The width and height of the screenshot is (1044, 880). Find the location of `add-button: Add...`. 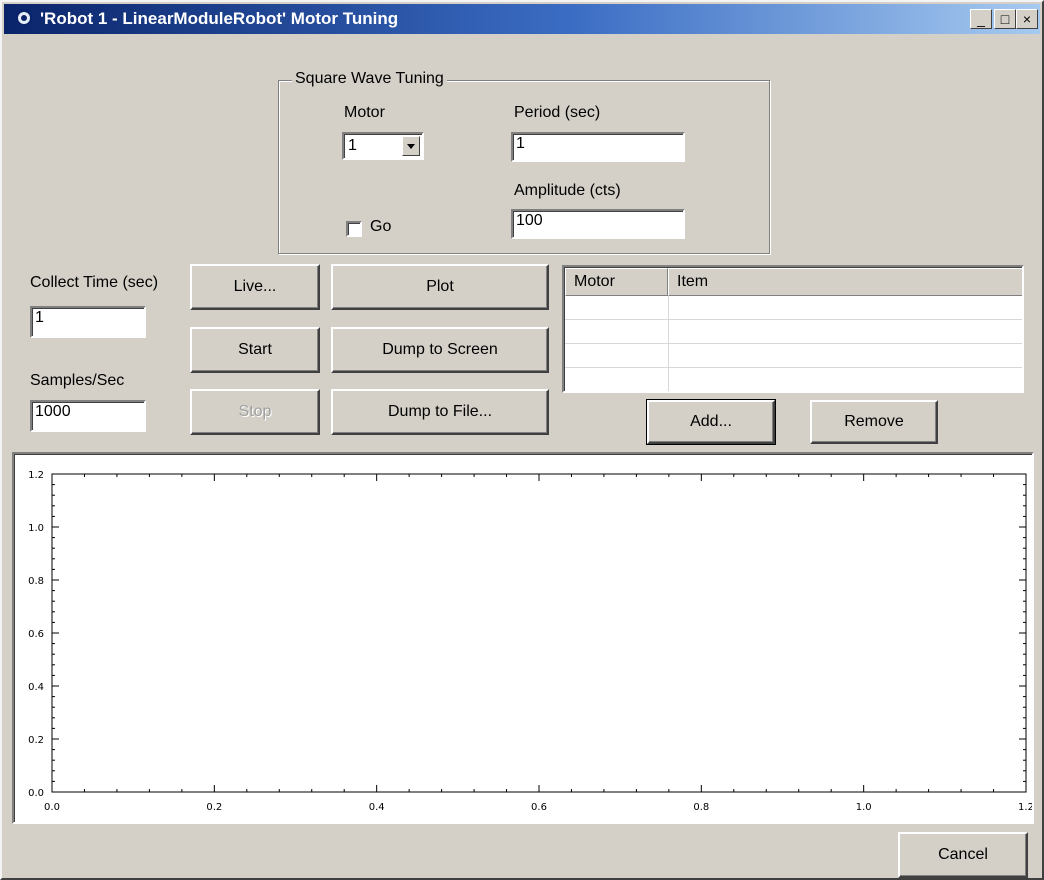

add-button: Add... is located at coordinates (711, 422).